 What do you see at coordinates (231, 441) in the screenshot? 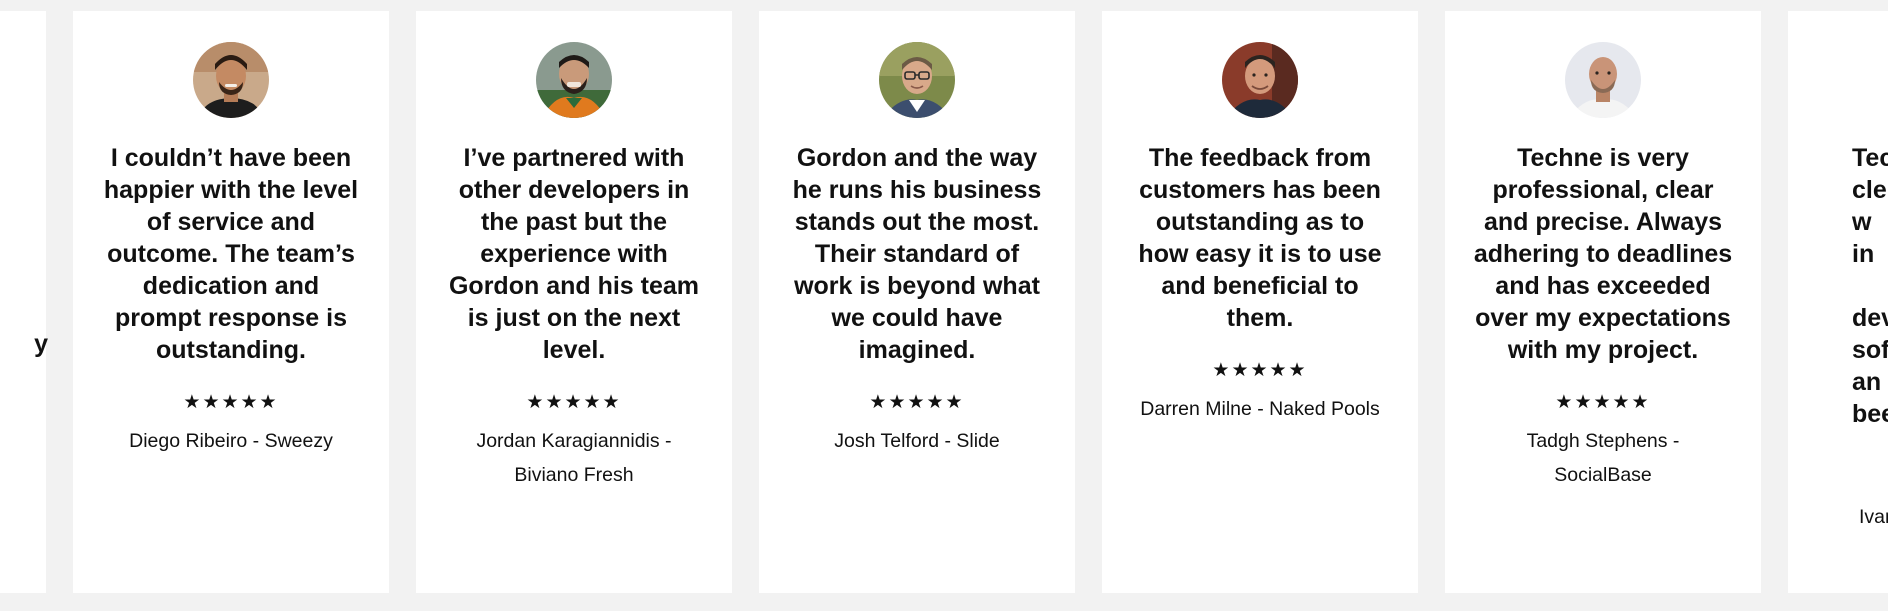
I see `testimonial-author: Diego Ribeiro - Sweezy` at bounding box center [231, 441].